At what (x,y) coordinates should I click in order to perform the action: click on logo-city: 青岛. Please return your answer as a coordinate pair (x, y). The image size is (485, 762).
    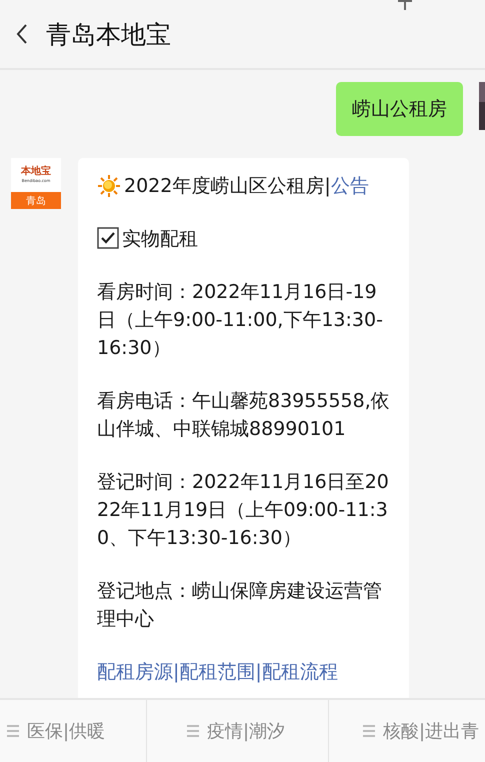
    Looking at the image, I should click on (36, 200).